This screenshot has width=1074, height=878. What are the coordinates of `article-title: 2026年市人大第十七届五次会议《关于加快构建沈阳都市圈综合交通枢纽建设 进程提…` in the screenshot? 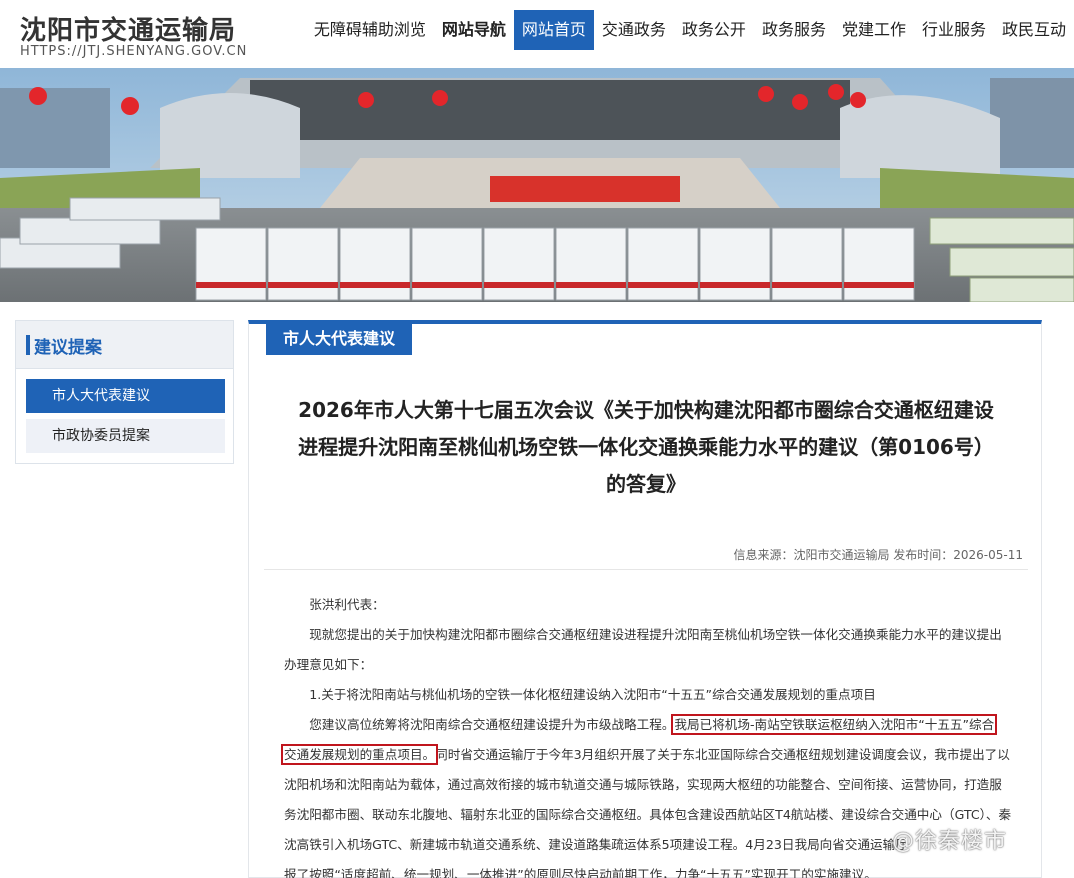 It's located at (646, 447).